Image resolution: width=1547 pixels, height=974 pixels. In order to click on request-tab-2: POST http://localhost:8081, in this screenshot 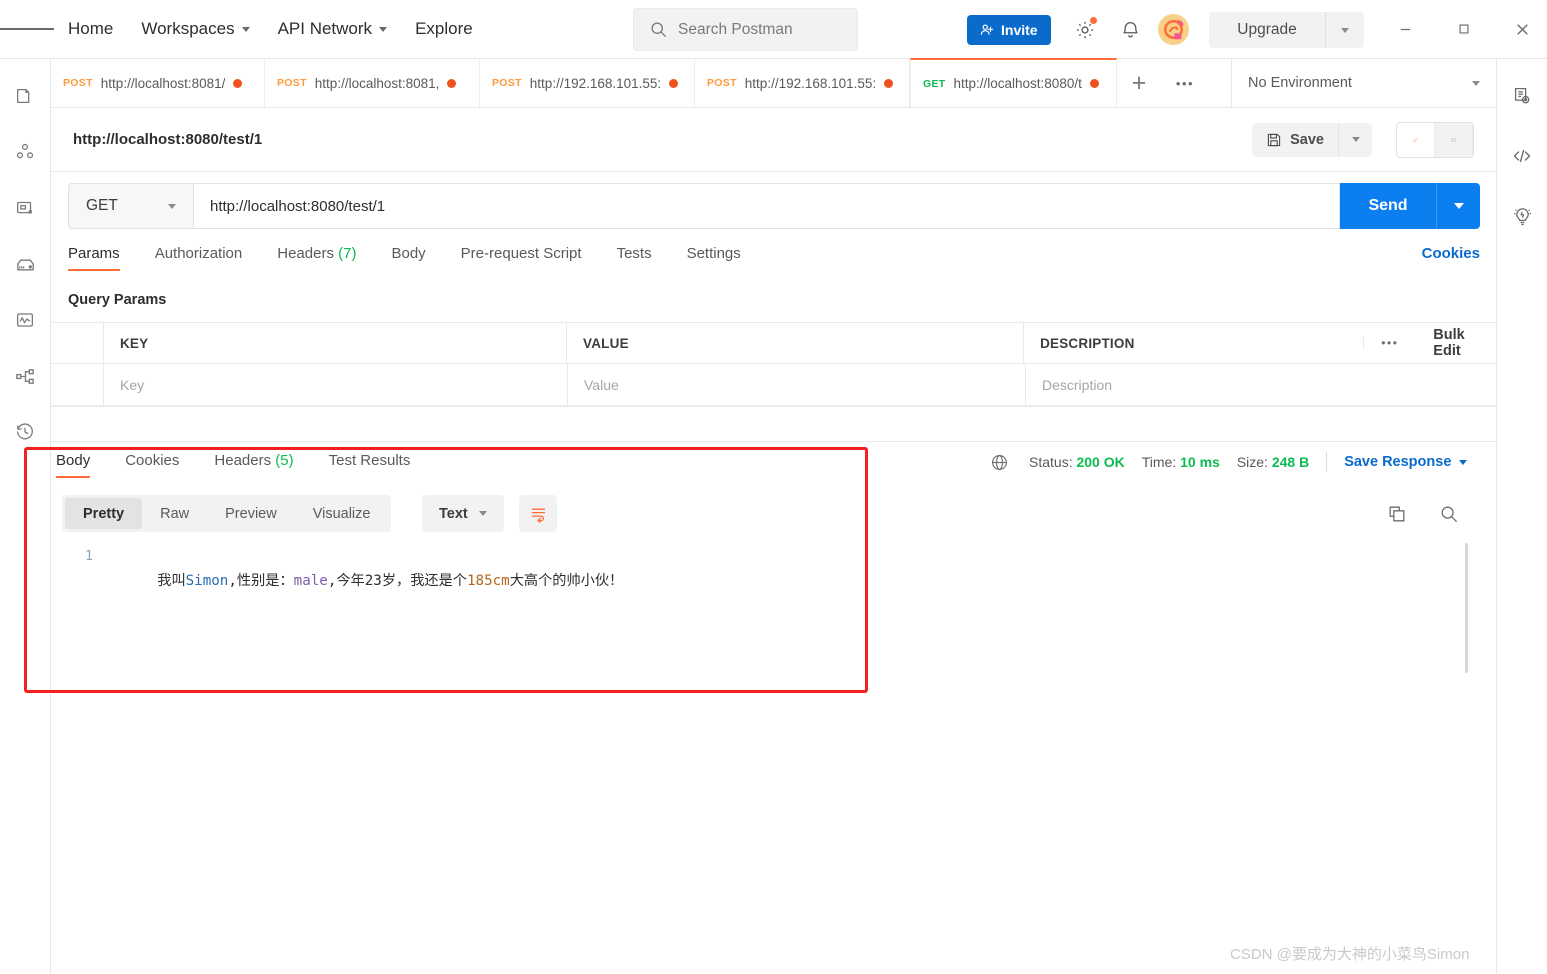, I will do `click(372, 83)`.